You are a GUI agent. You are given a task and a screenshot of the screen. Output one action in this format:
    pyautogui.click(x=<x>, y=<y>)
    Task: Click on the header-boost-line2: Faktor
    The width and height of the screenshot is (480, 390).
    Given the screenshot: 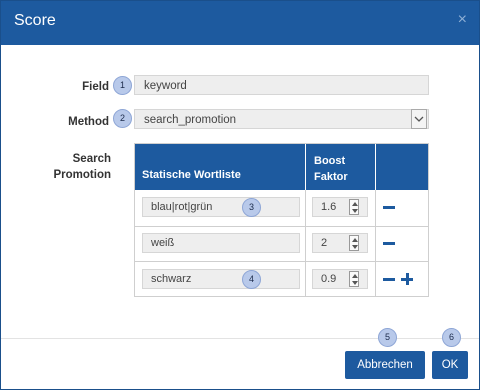 What is the action you would take?
    pyautogui.click(x=331, y=177)
    